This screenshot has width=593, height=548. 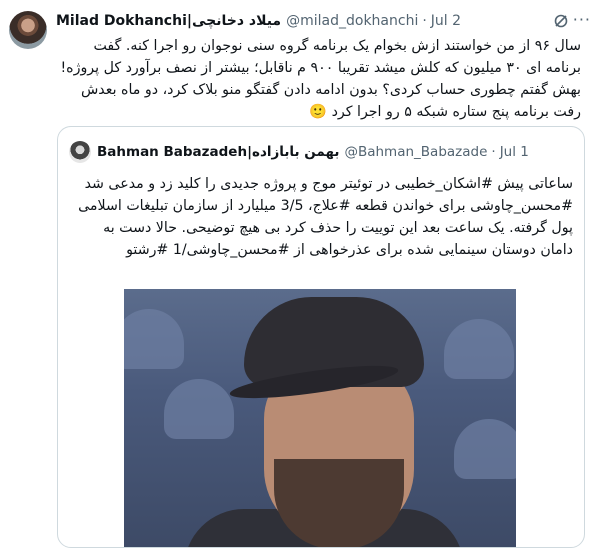 What do you see at coordinates (415, 152) in the screenshot?
I see `quoted-author-handle: @Bahman_Babazade` at bounding box center [415, 152].